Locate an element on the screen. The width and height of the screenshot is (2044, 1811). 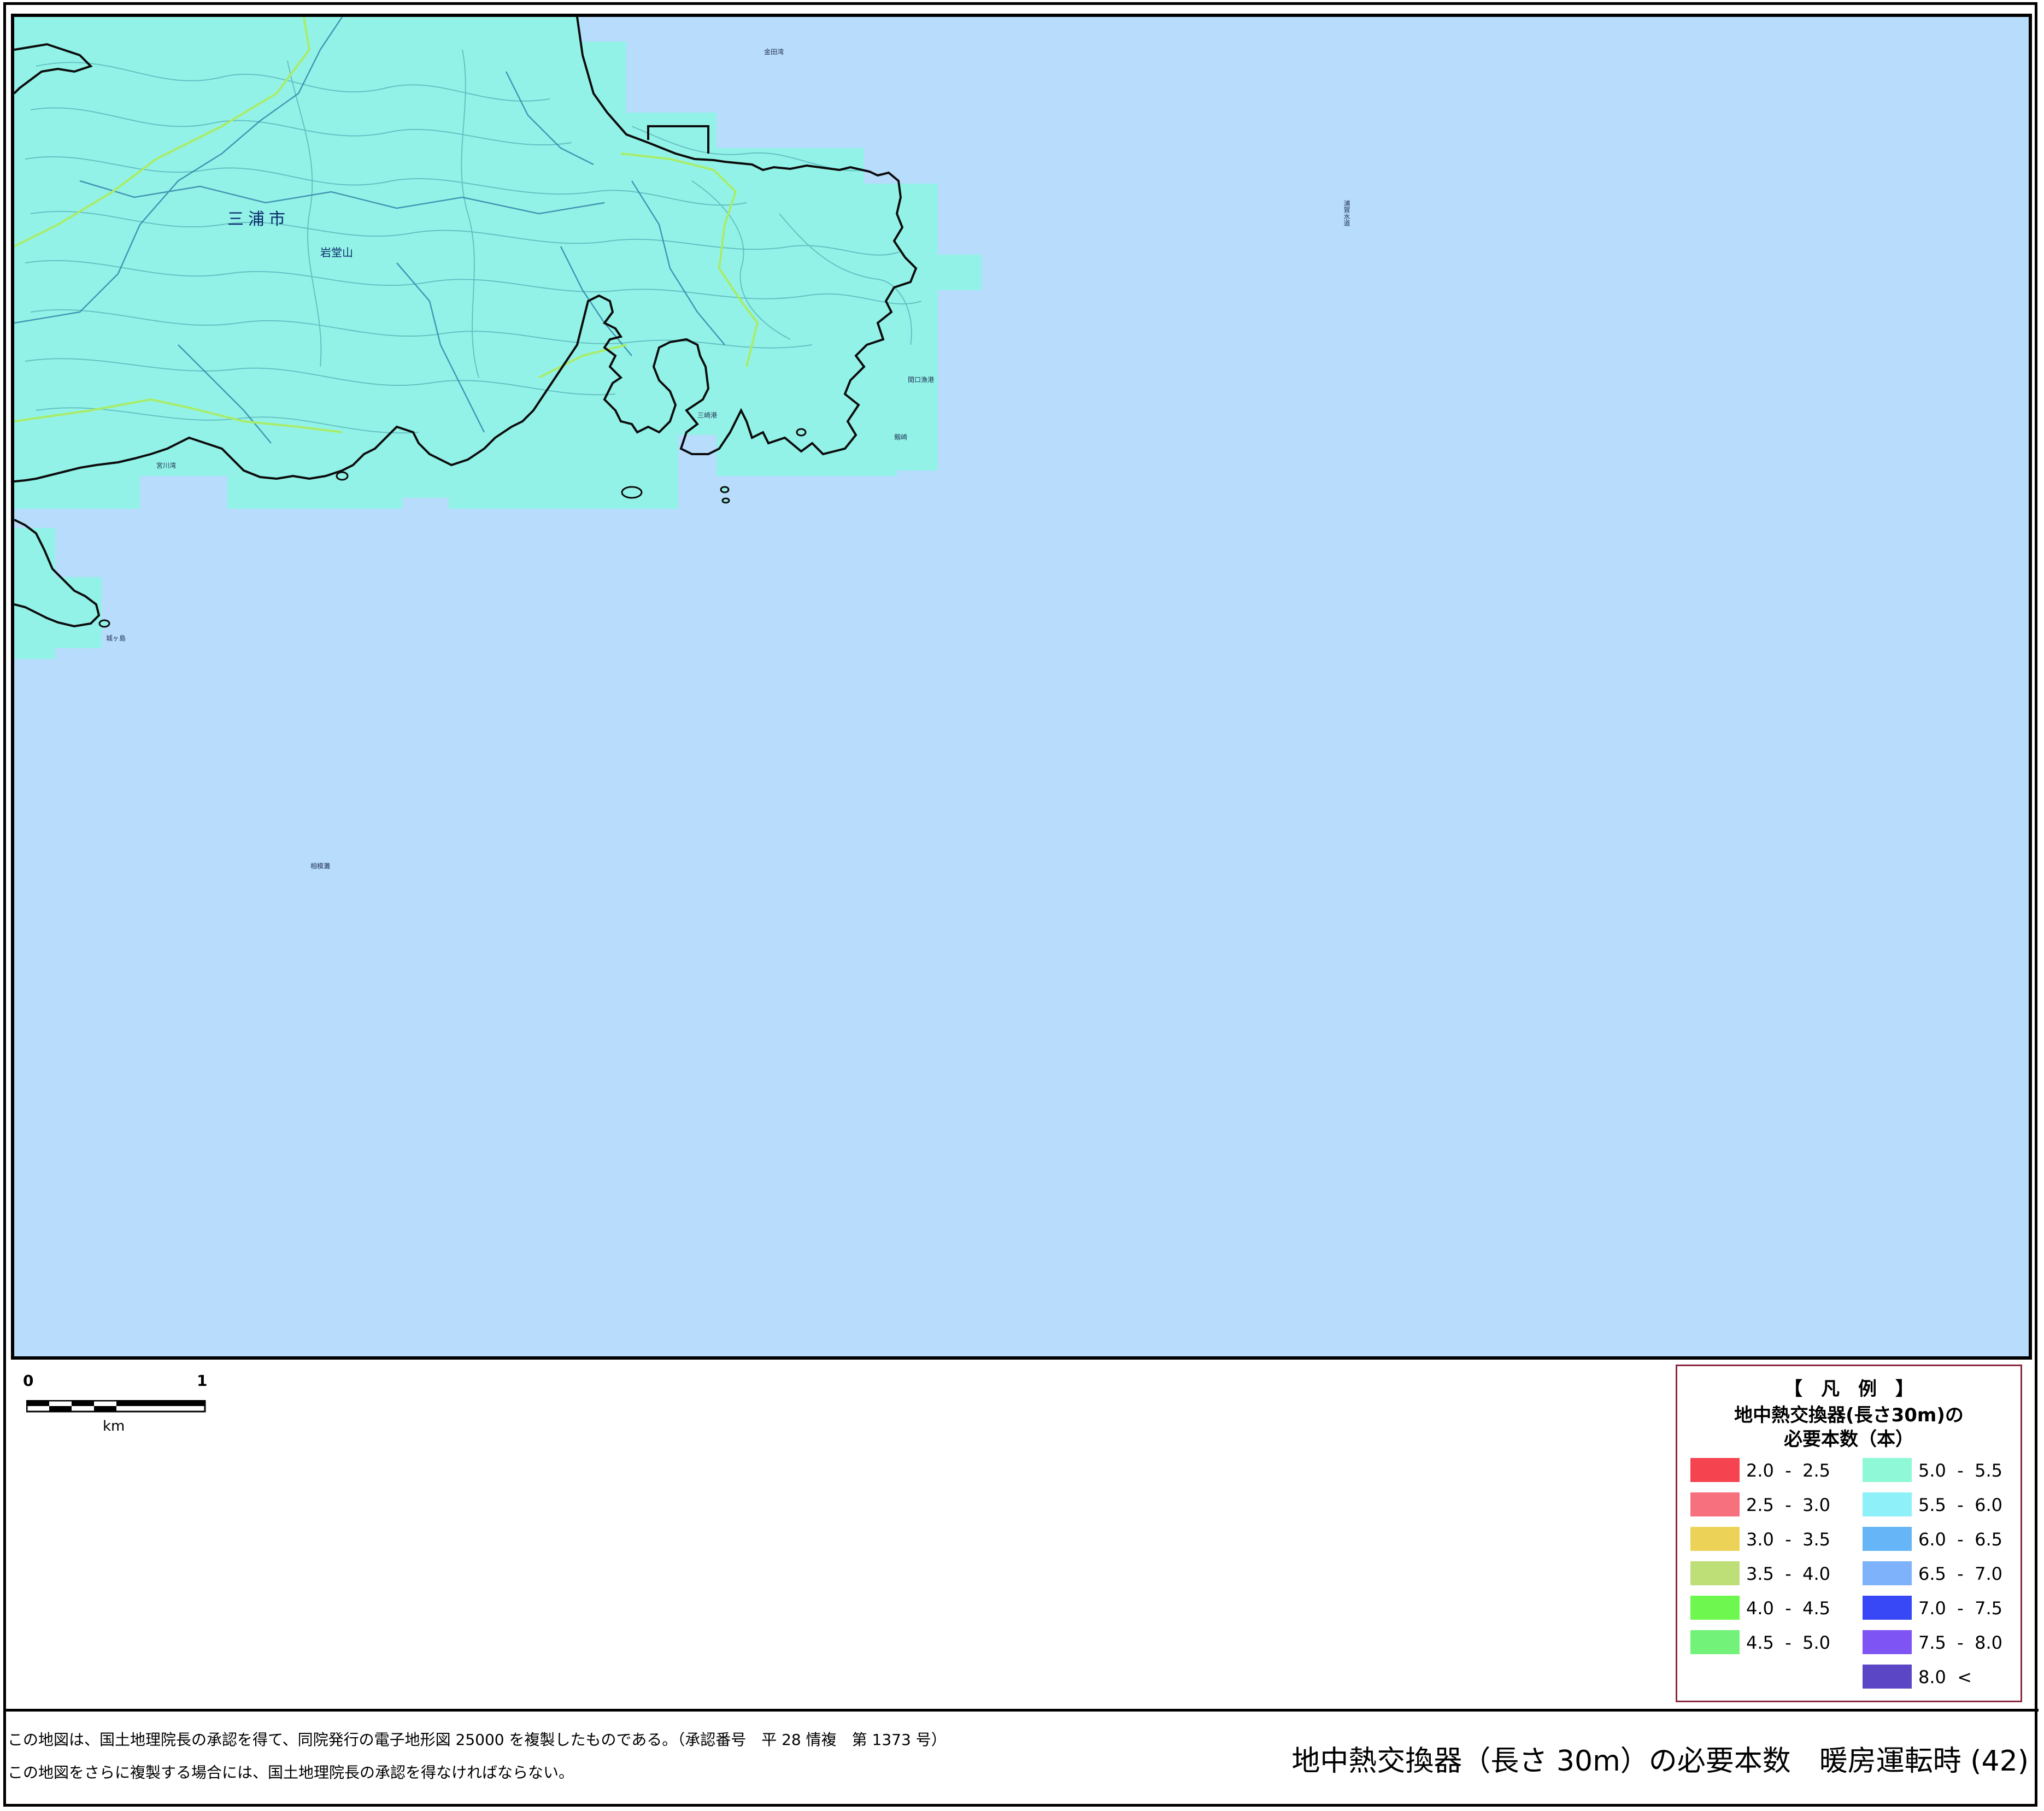
legend-title: 【 凡 例 】 is located at coordinates (1849, 1389).